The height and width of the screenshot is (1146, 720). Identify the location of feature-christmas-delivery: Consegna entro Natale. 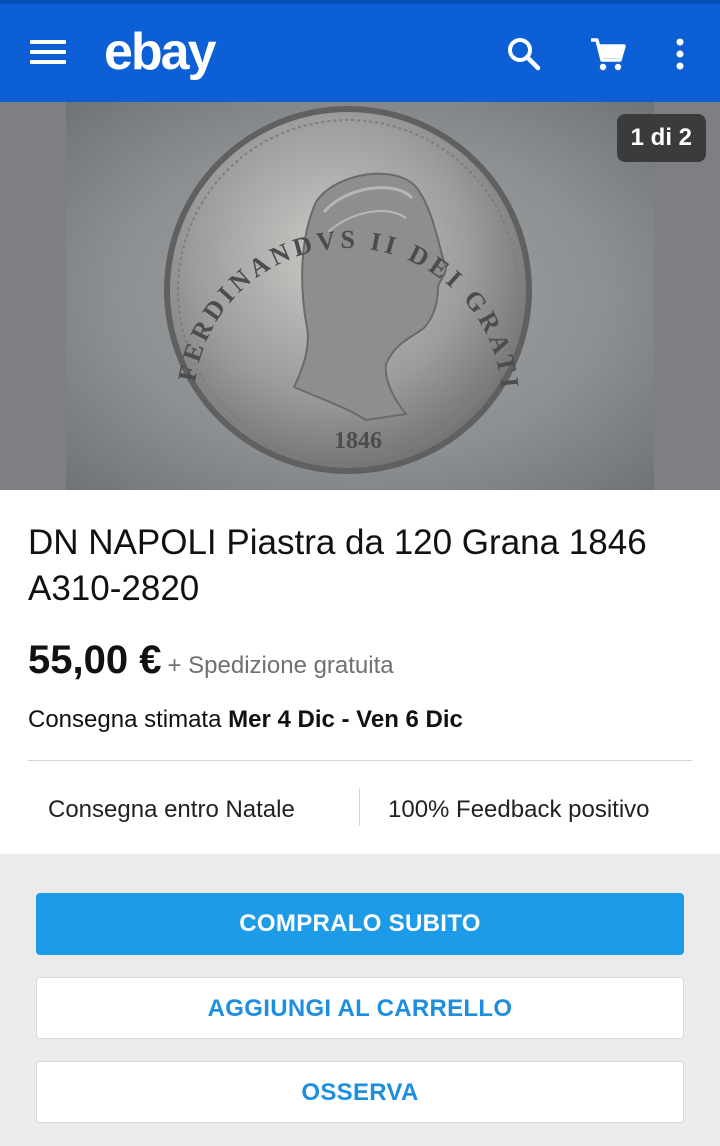
(171, 809).